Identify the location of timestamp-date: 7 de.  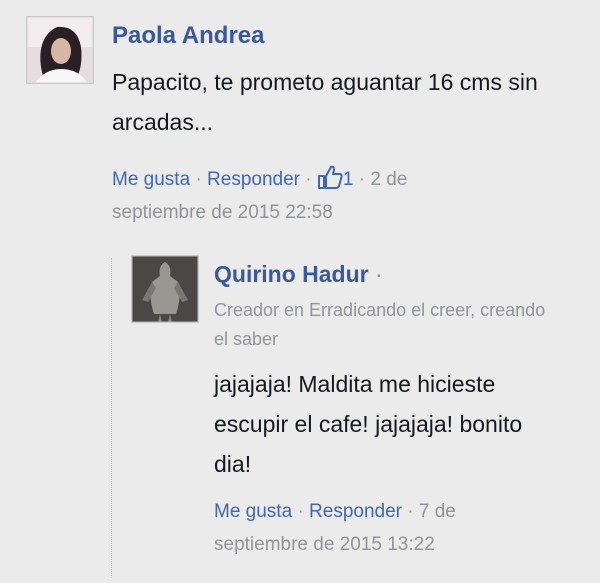
(437, 511).